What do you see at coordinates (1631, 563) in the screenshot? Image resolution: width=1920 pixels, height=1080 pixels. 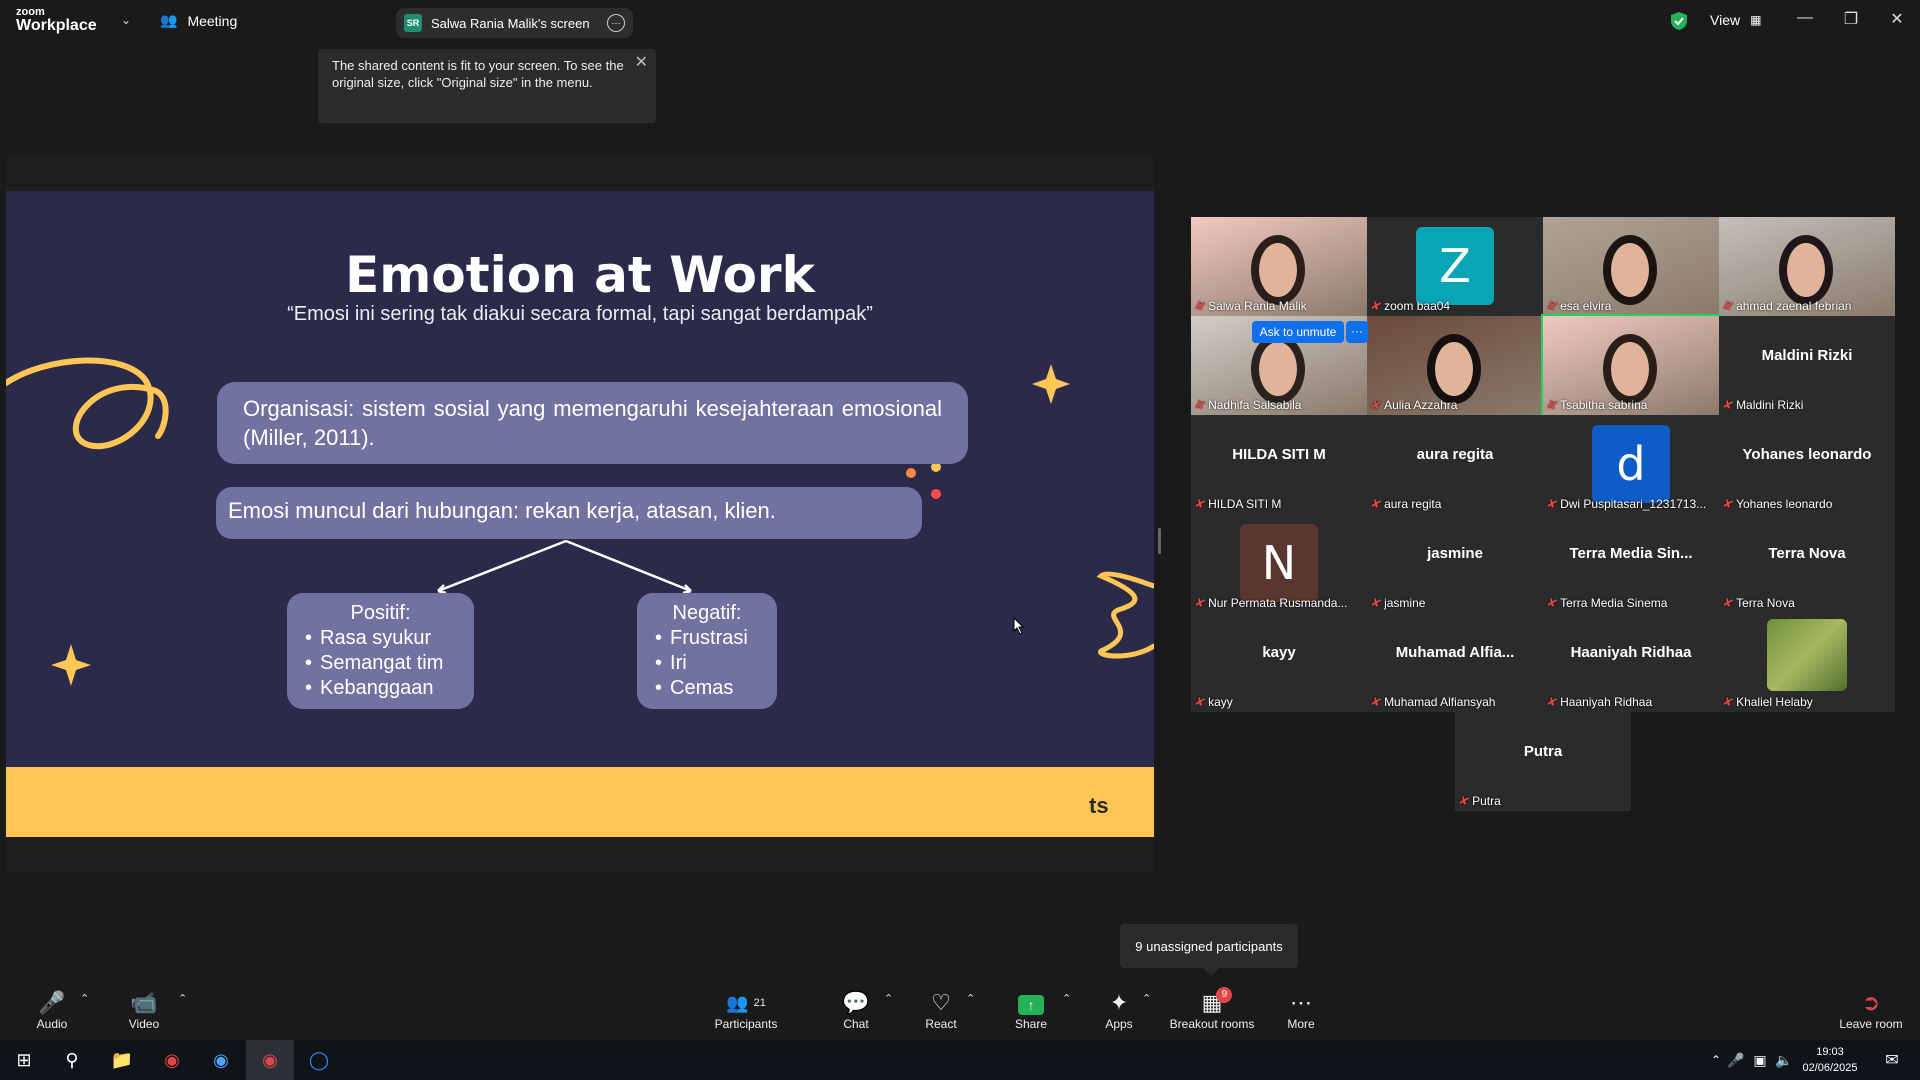 I see `participant-tile: Terra Media Sin... ✘ Terra Media Sinema` at bounding box center [1631, 563].